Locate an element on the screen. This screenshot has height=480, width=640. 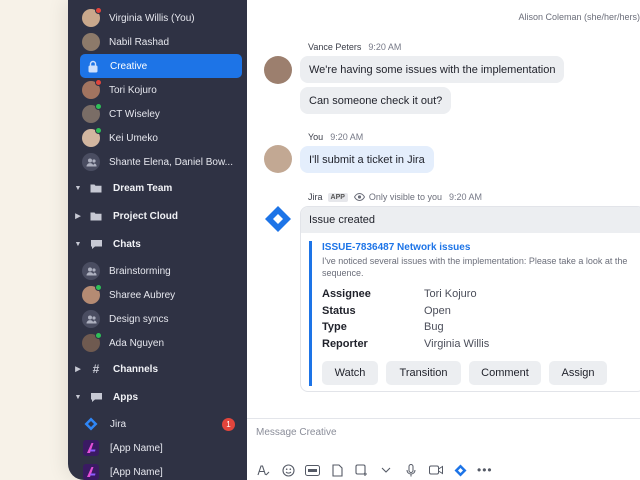
issue-link: ISSUE-7836487 Network issues is located at coordinates (481, 247).